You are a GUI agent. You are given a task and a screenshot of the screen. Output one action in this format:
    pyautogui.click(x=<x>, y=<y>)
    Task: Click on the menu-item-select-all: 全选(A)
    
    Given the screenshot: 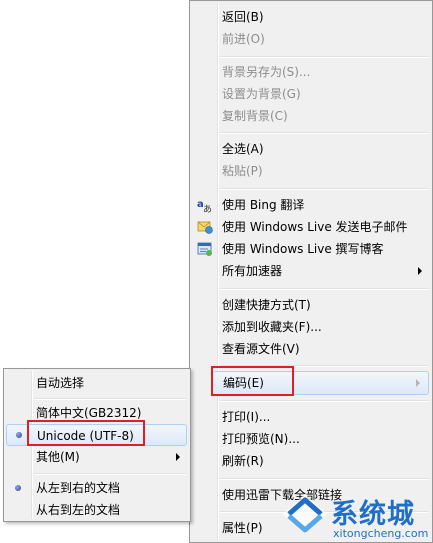 What is the action you would take?
    pyautogui.click(x=311, y=149)
    